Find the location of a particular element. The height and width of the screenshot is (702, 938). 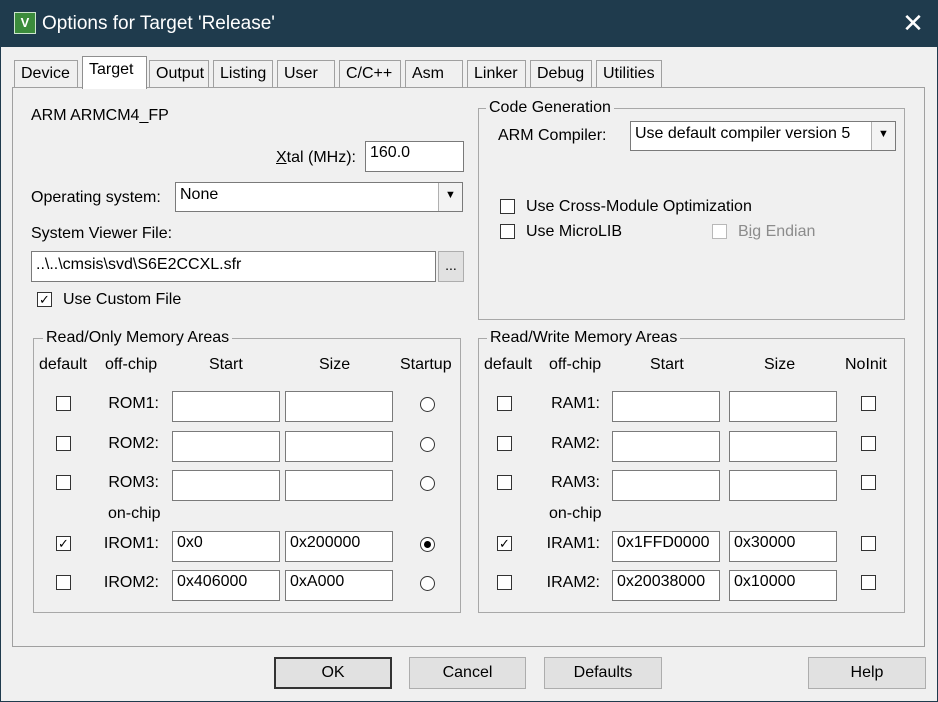

big-endian-label: Big Endian is located at coordinates (776, 232).